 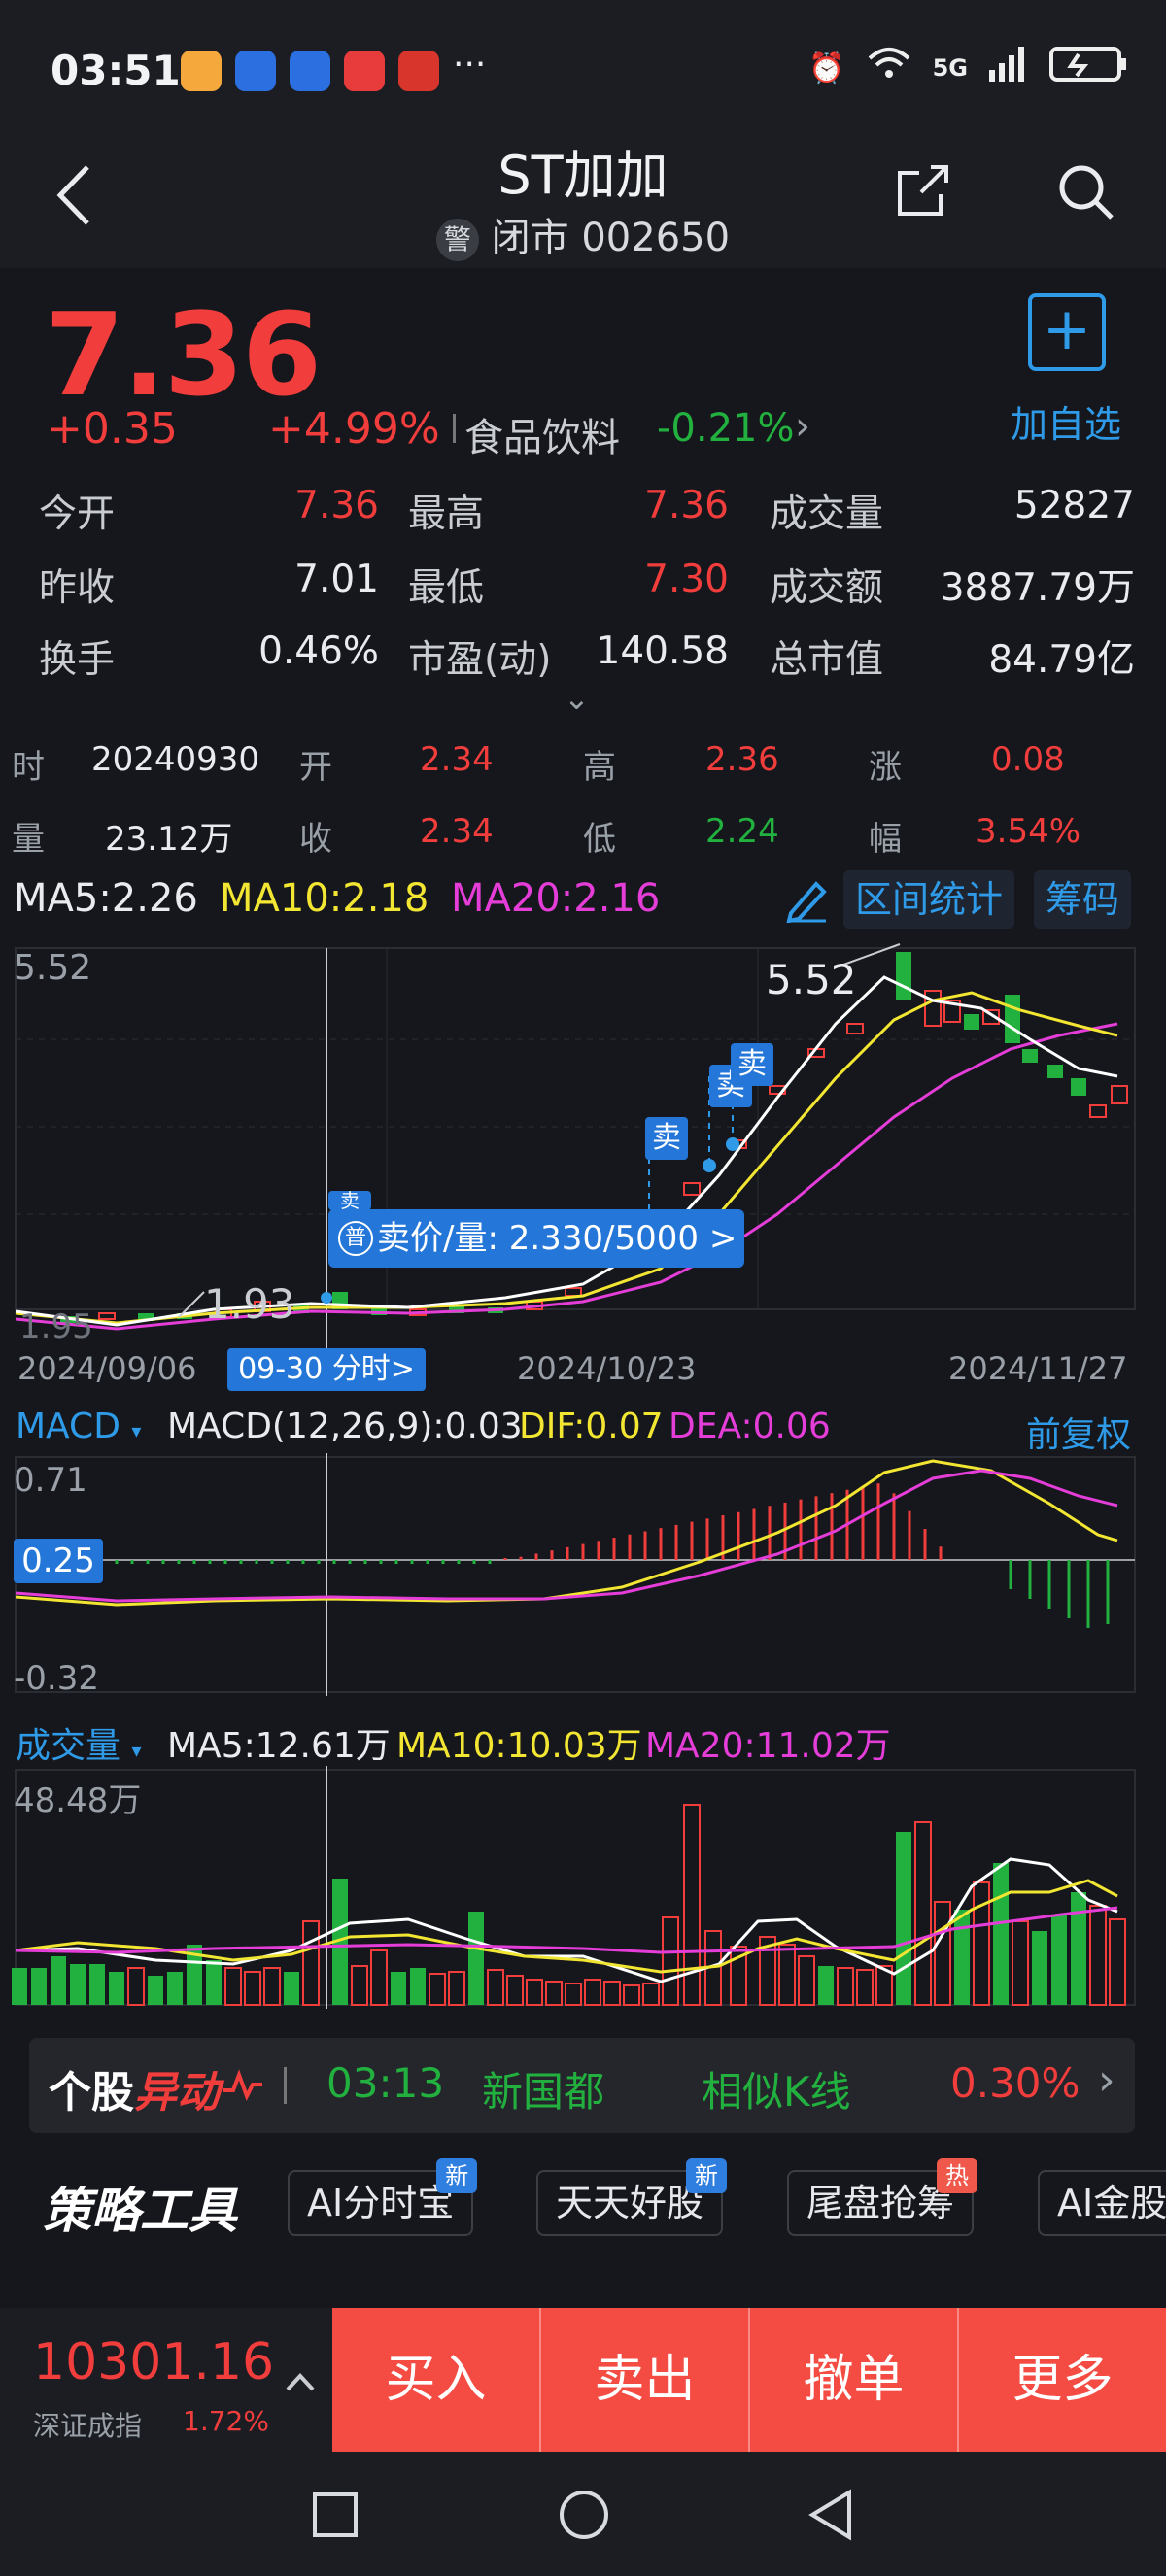 I want to click on range-stat-button: 区间统计, so click(x=929, y=899).